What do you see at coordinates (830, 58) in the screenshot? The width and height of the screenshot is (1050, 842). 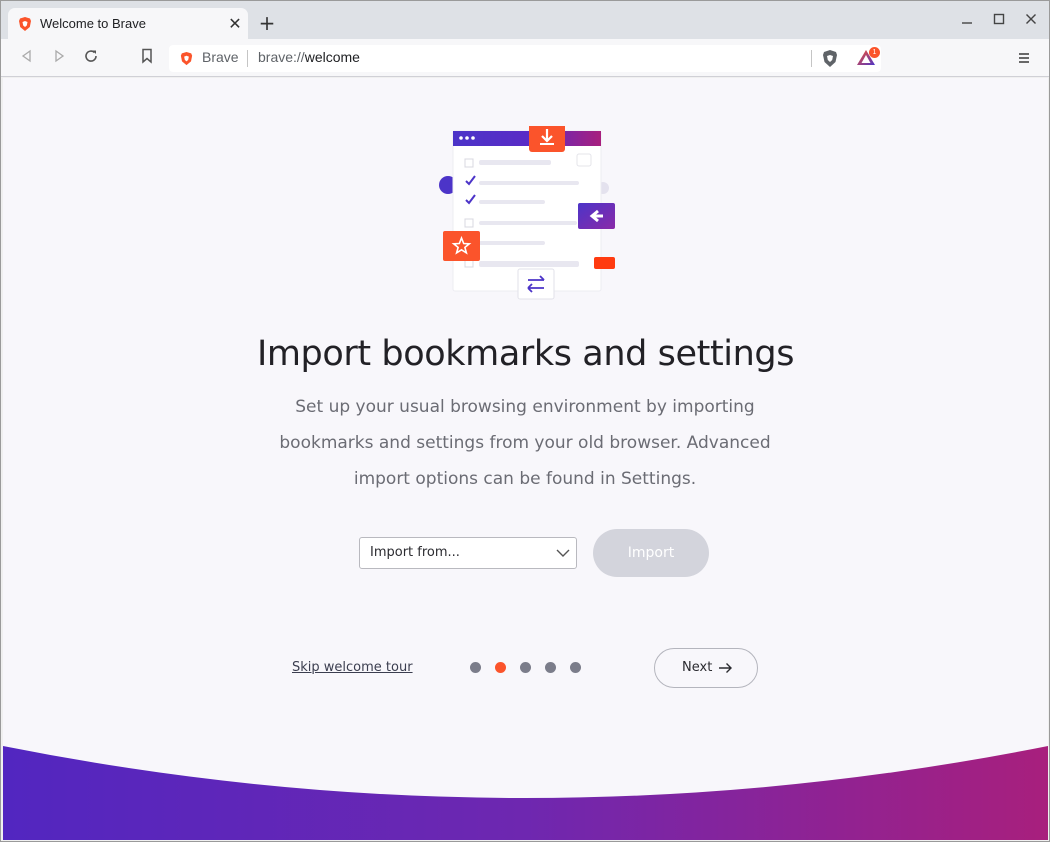 I see `brave-shields-icon` at bounding box center [830, 58].